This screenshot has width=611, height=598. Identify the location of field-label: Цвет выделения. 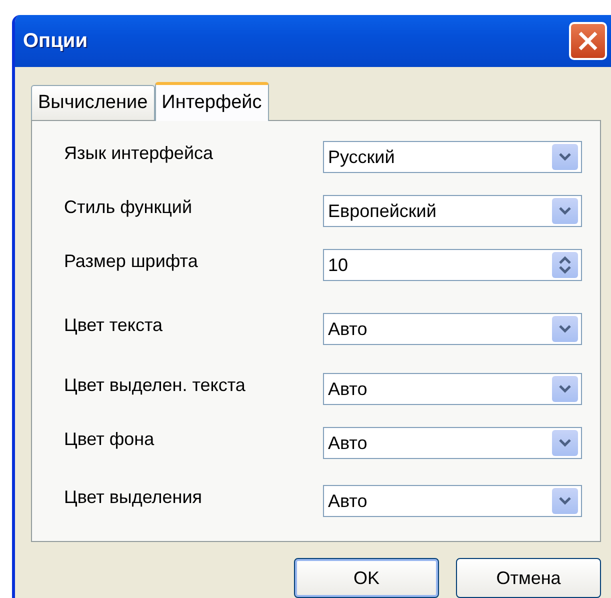
(134, 496).